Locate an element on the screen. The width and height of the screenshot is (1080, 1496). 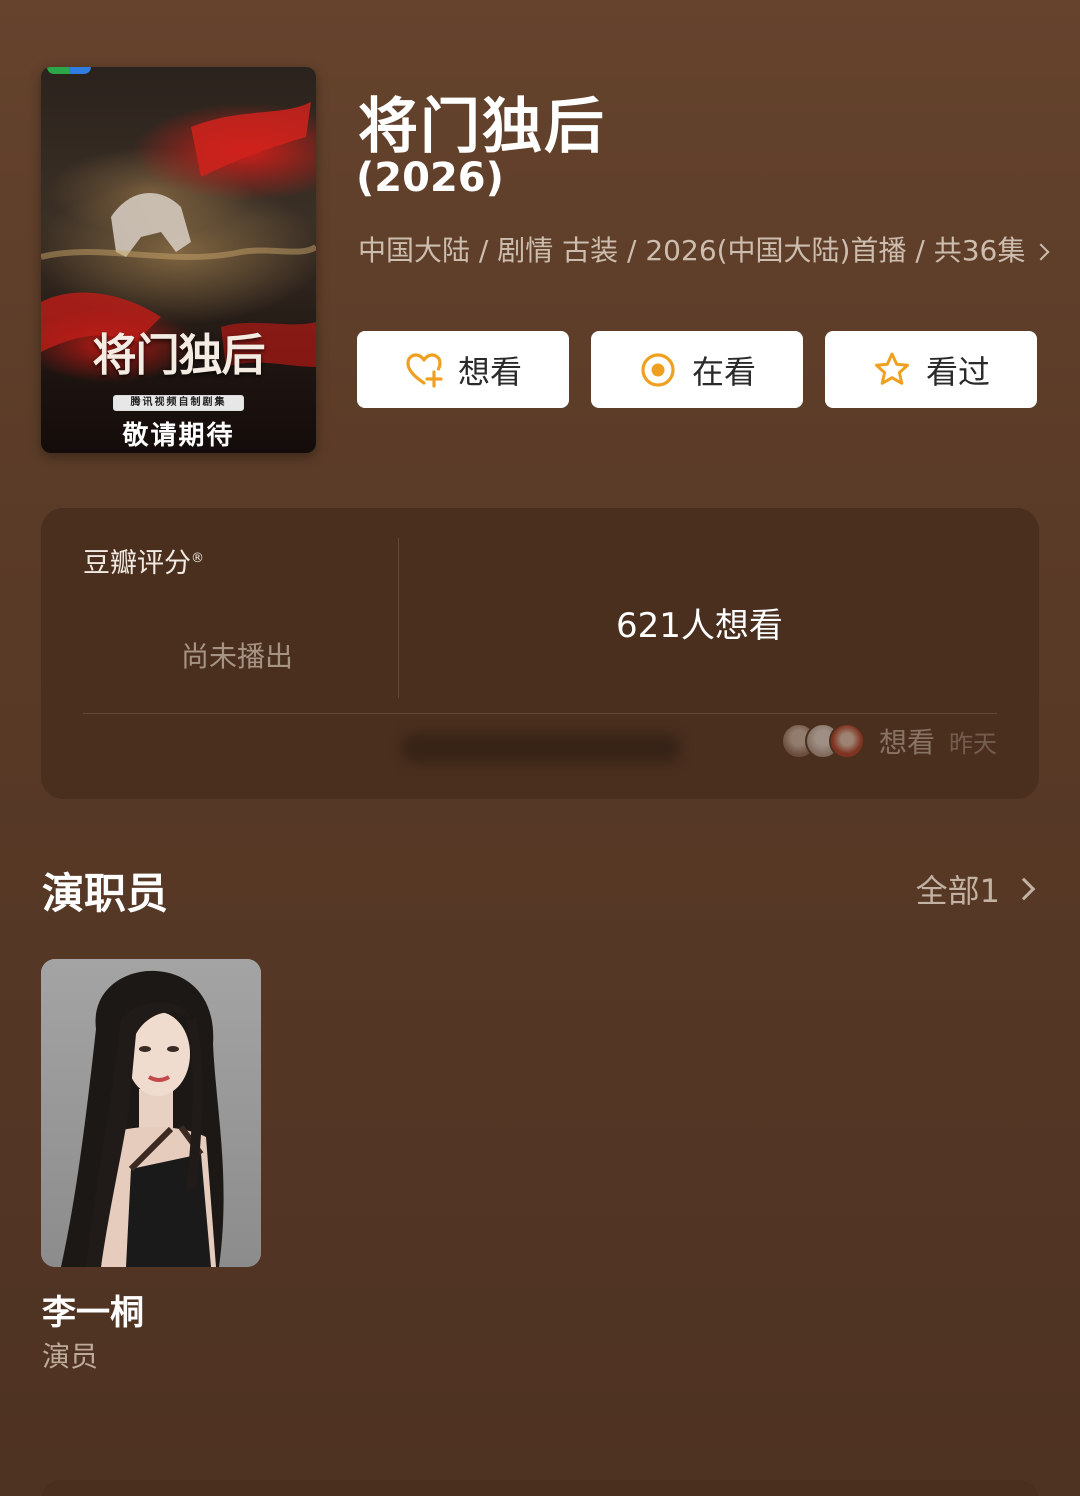
avatar is located at coordinates (846, 741).